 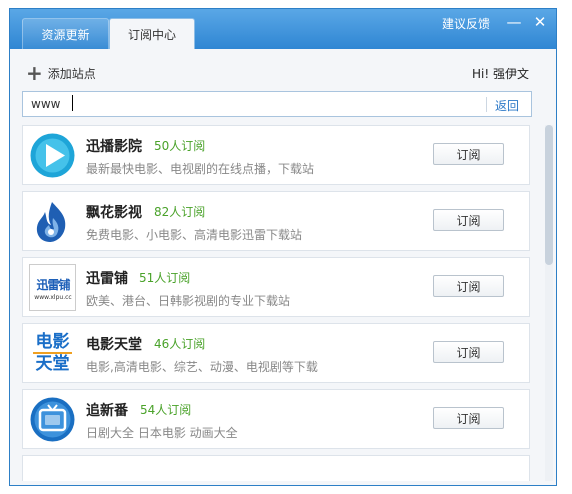 I want to click on subscriber-count: 82人订阅, so click(x=180, y=212).